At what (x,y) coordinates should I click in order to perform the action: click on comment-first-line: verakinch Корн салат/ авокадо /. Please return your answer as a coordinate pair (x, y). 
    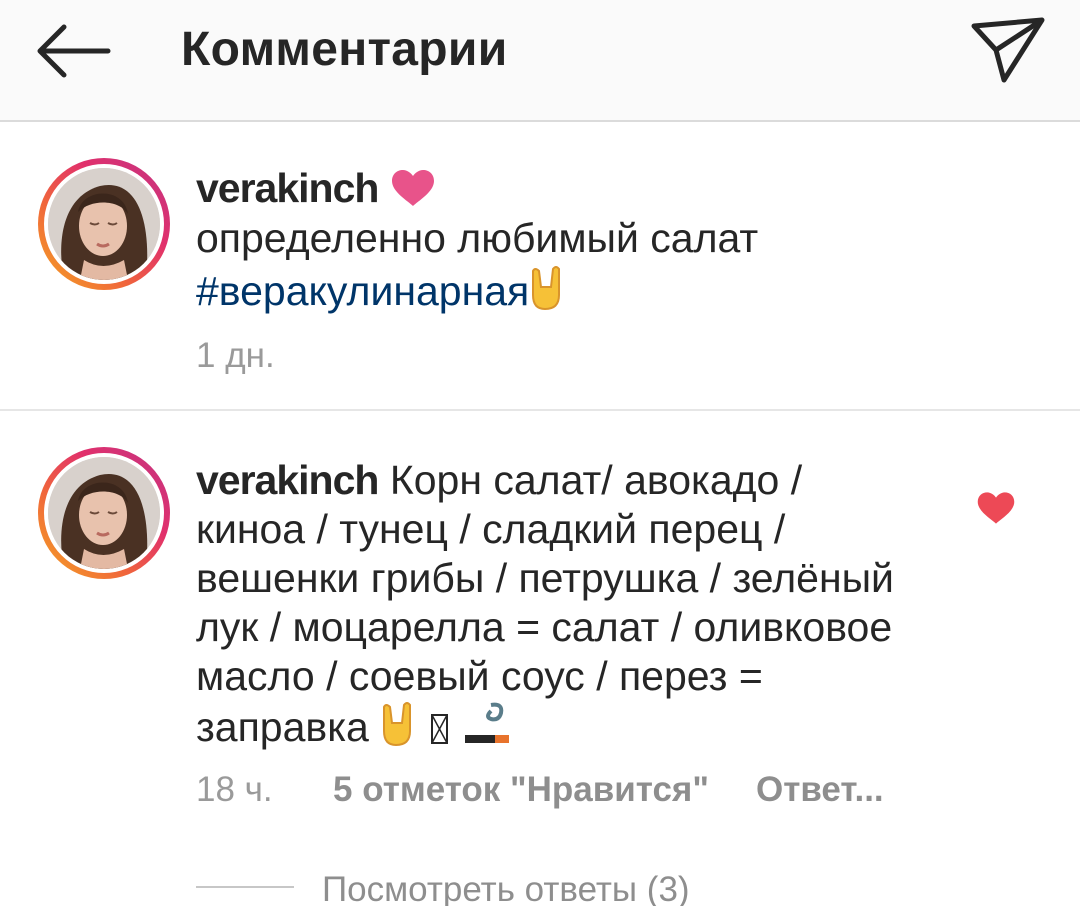
    Looking at the image, I should click on (499, 480).